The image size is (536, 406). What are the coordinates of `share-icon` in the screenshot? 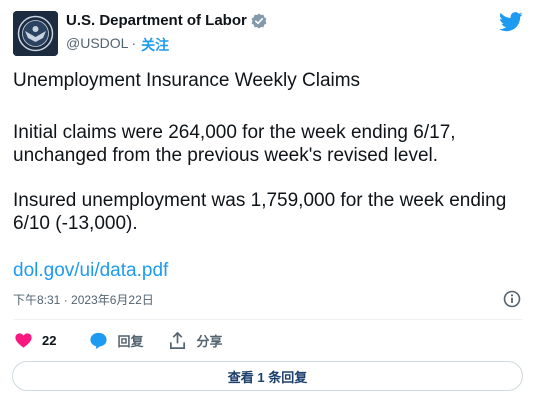 It's located at (178, 340).